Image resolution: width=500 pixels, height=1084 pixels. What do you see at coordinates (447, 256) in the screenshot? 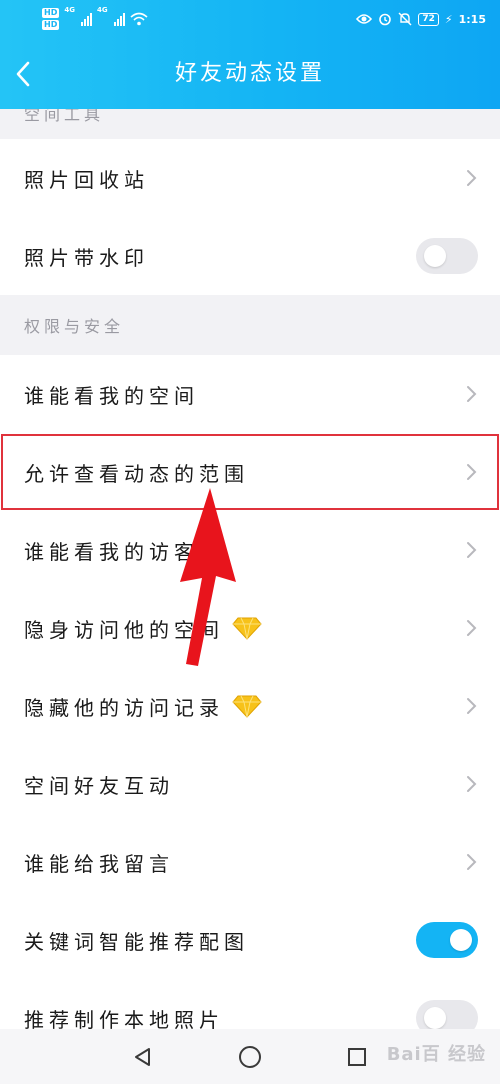
I see `watermark-toggle` at bounding box center [447, 256].